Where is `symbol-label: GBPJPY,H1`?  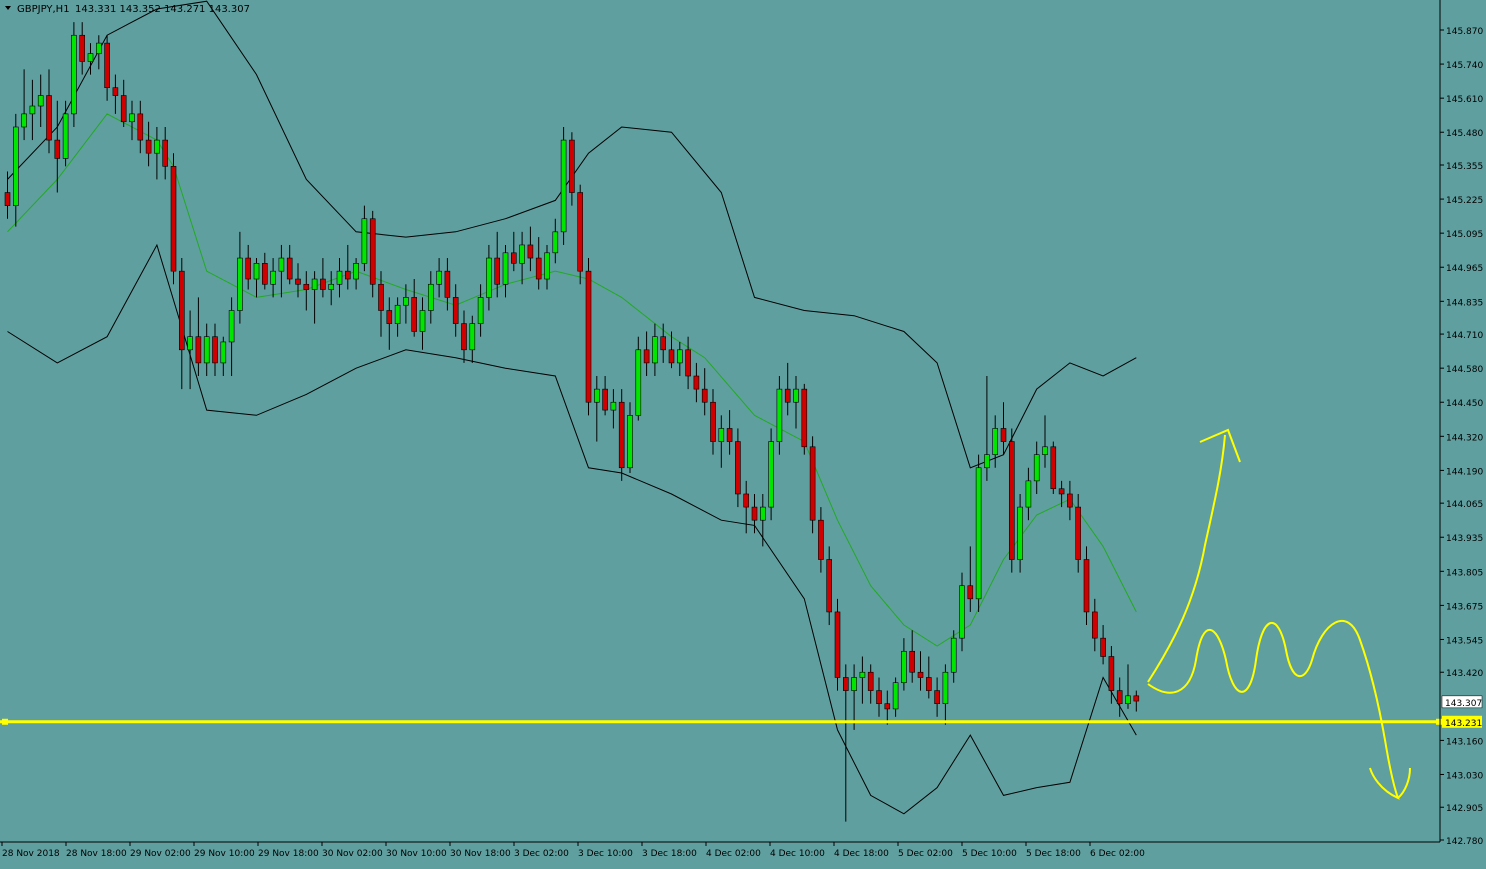
symbol-label: GBPJPY,H1 is located at coordinates (43, 9).